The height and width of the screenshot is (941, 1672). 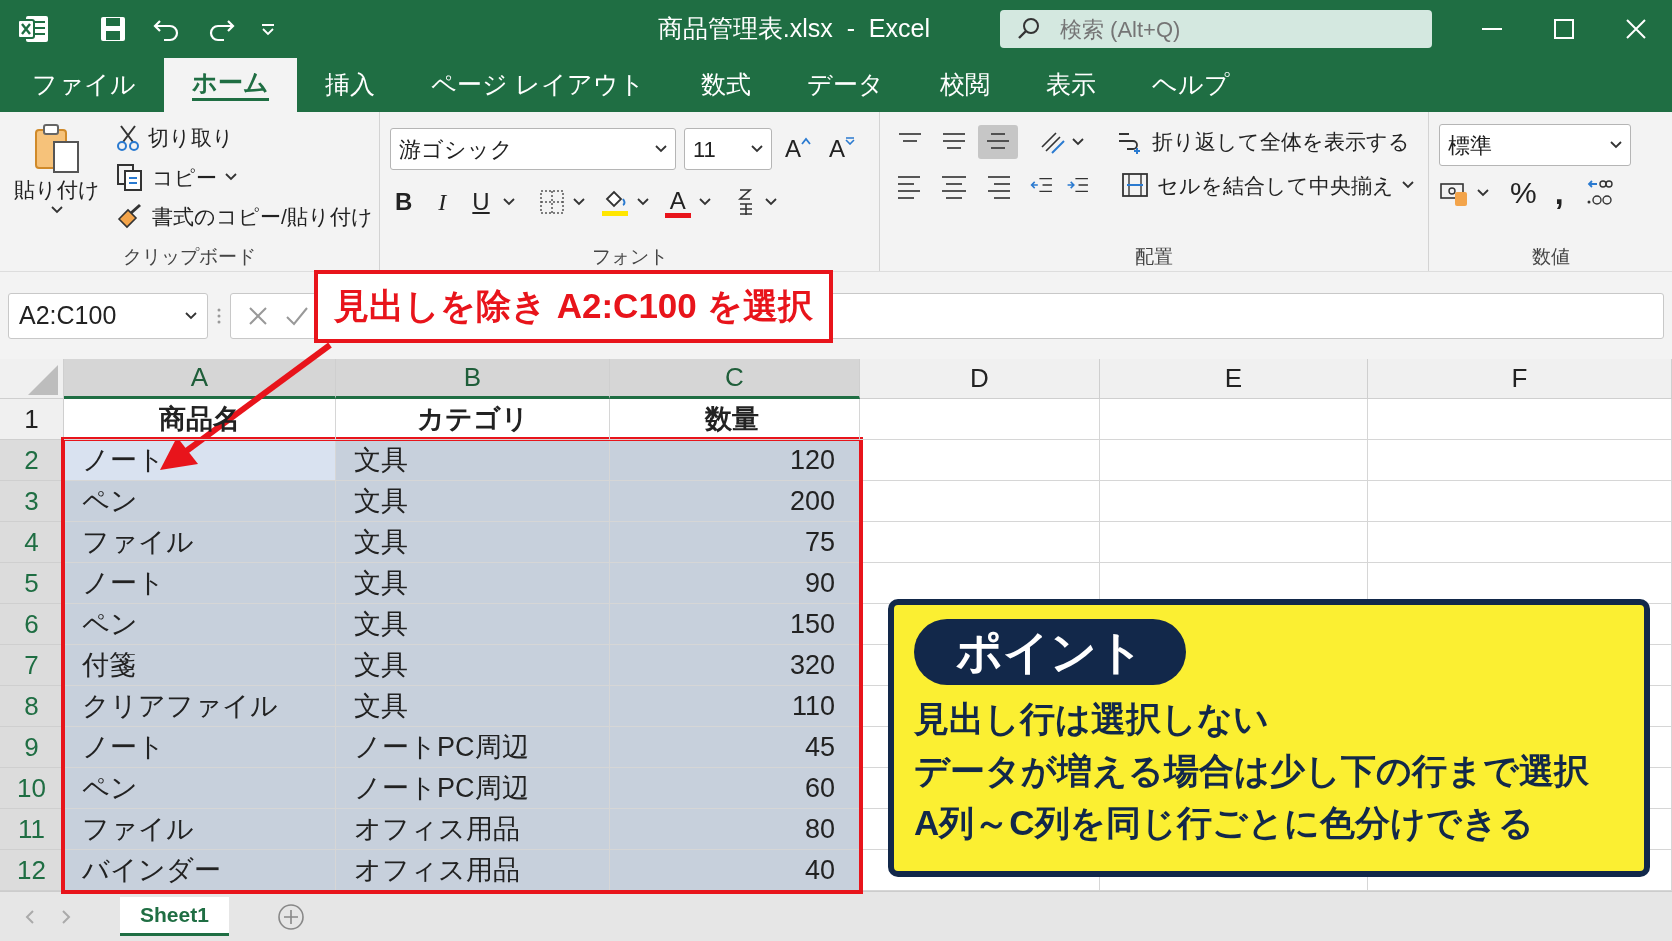 I want to click on close-icon, so click(x=1636, y=29).